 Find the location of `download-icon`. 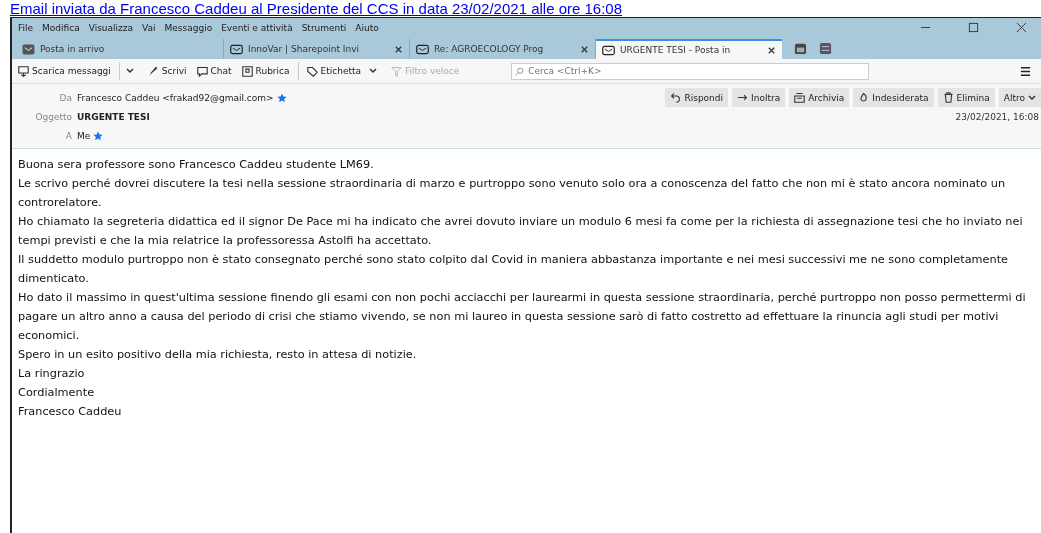

download-icon is located at coordinates (23, 71).